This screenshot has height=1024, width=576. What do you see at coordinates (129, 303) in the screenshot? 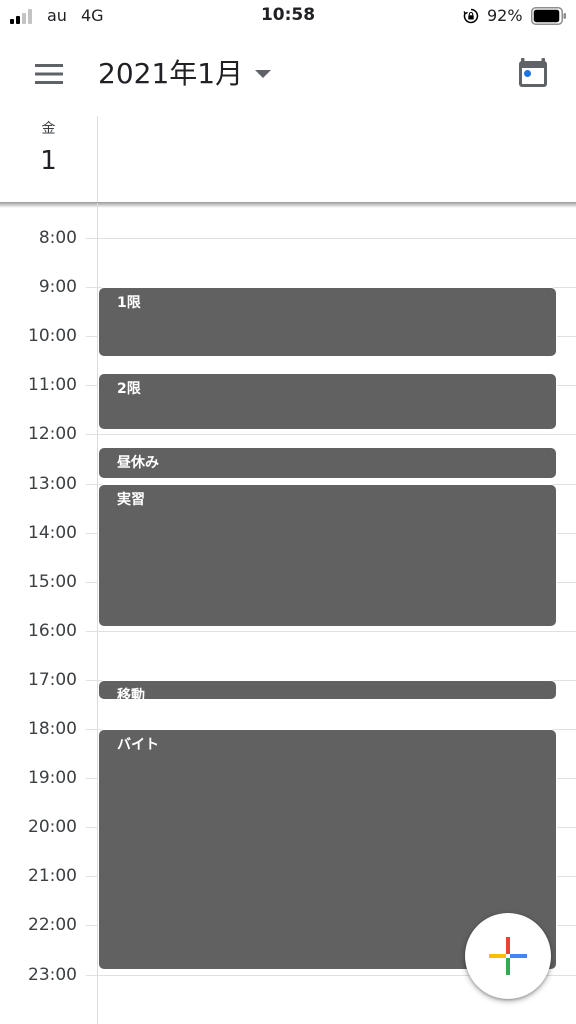
I see `event-title: 1限` at bounding box center [129, 303].